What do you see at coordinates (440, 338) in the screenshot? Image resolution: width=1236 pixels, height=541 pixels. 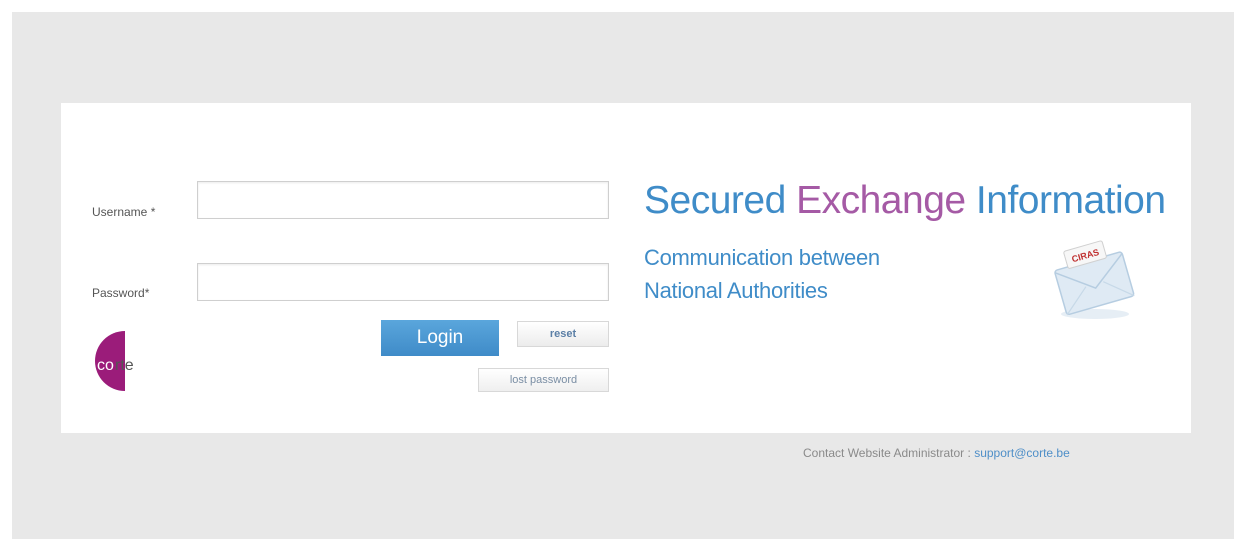 I see `login-button: Login` at bounding box center [440, 338].